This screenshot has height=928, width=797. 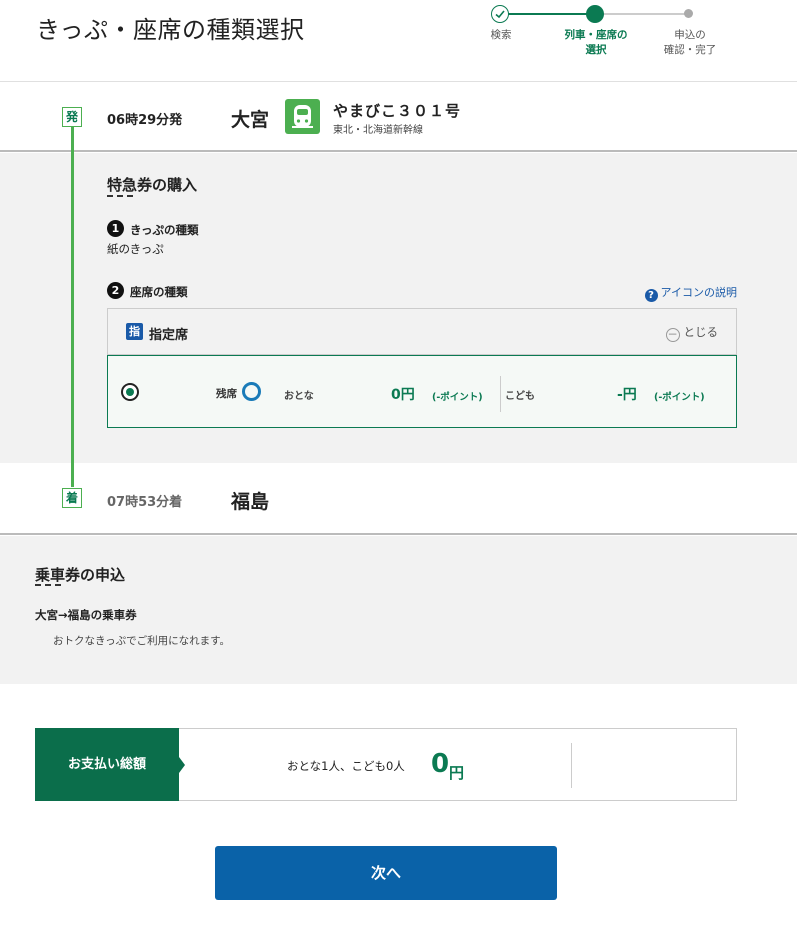 I want to click on total-amount: 0, so click(x=440, y=764).